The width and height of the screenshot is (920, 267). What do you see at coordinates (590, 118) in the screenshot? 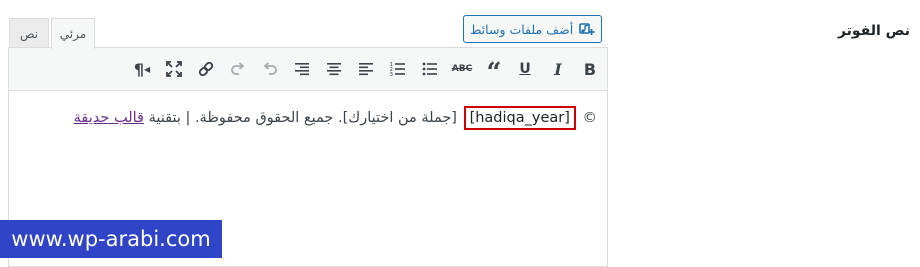
I see `copyright-symbol: ©` at bounding box center [590, 118].